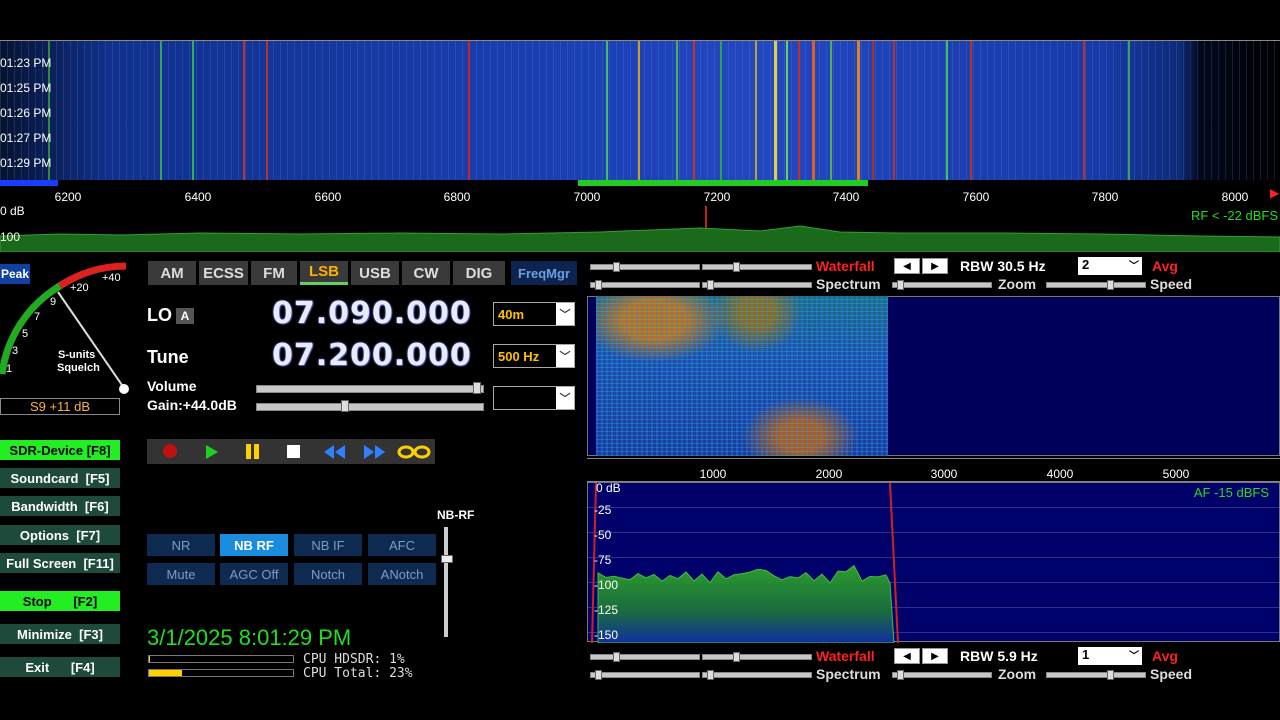 The height and width of the screenshot is (720, 1280). Describe the element at coordinates (645, 285) in the screenshot. I see `top_controls-spectrum-contrast-slider` at that location.